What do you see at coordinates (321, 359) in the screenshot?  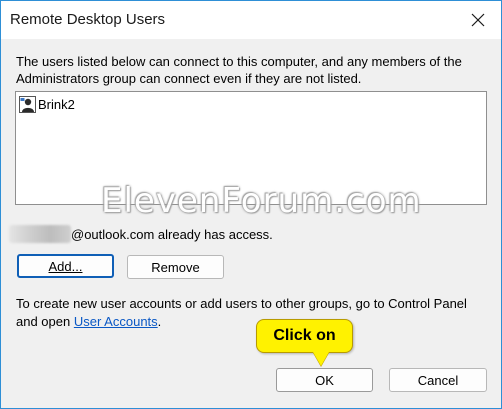 I see `callout-pointer` at bounding box center [321, 359].